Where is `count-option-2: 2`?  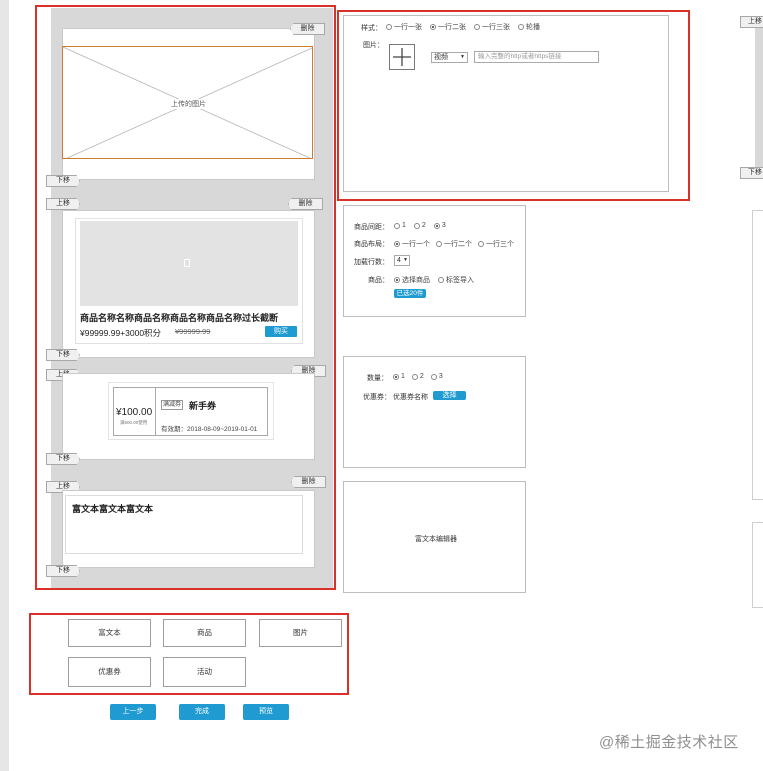
count-option-2: 2 is located at coordinates (417, 376).